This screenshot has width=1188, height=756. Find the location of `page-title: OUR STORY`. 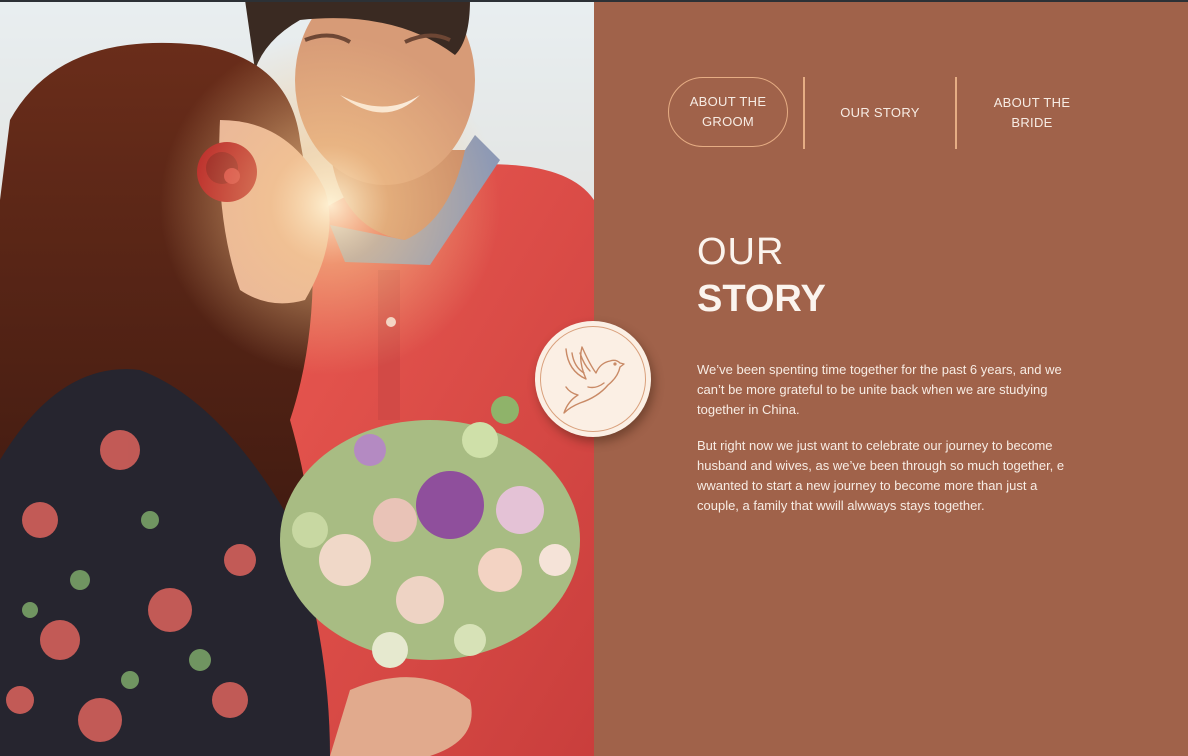

page-title: OUR STORY is located at coordinates (761, 275).